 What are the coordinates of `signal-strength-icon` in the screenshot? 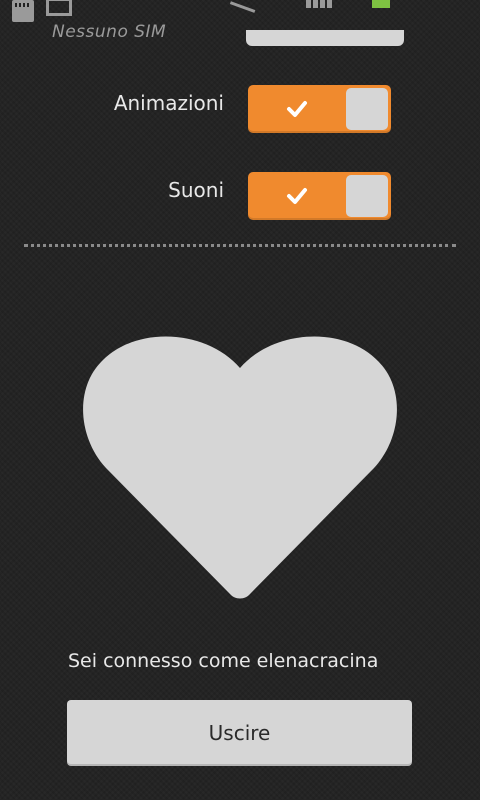 It's located at (320, 4).